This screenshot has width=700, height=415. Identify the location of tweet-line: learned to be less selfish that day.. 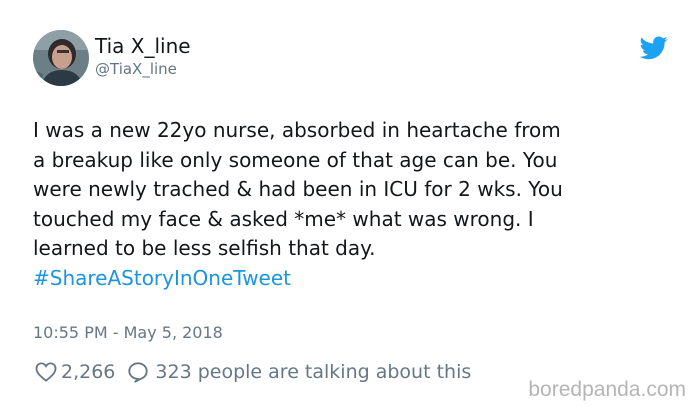
(204, 248).